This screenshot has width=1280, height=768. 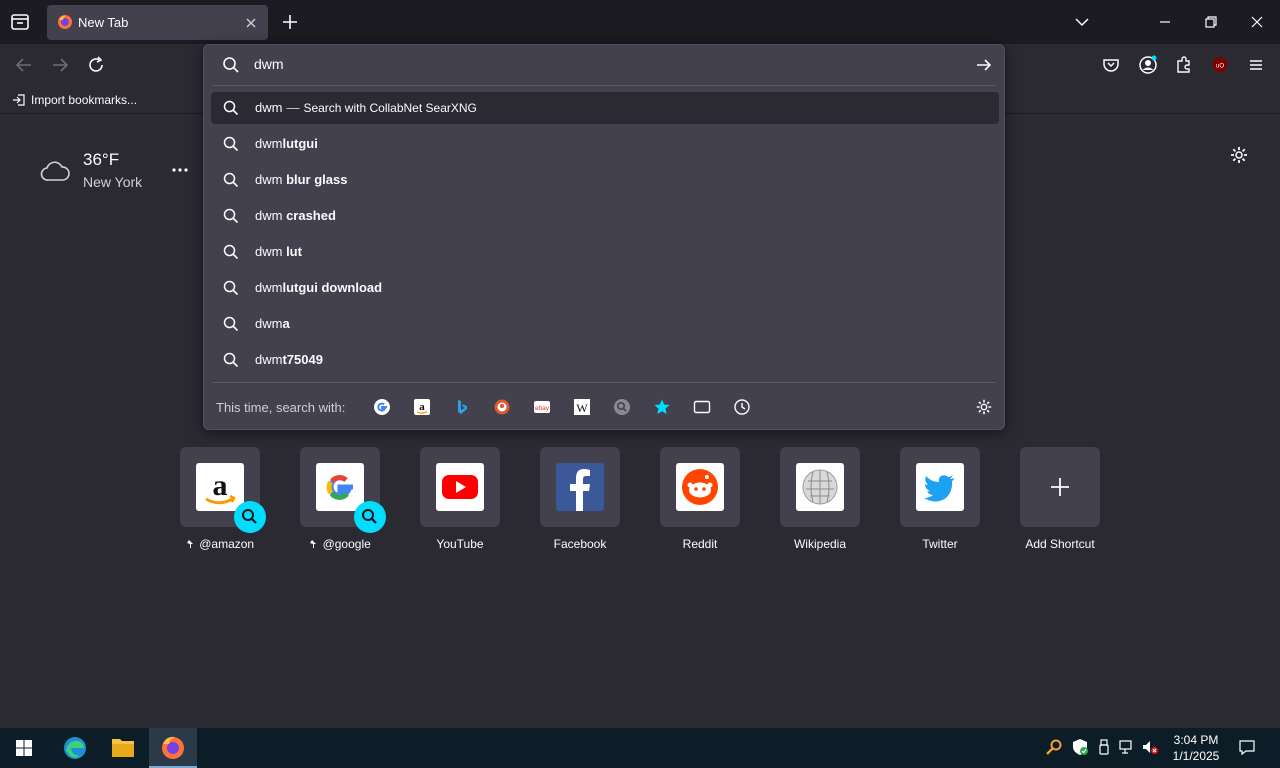 What do you see at coordinates (460, 487) in the screenshot?
I see `youtube-icon` at bounding box center [460, 487].